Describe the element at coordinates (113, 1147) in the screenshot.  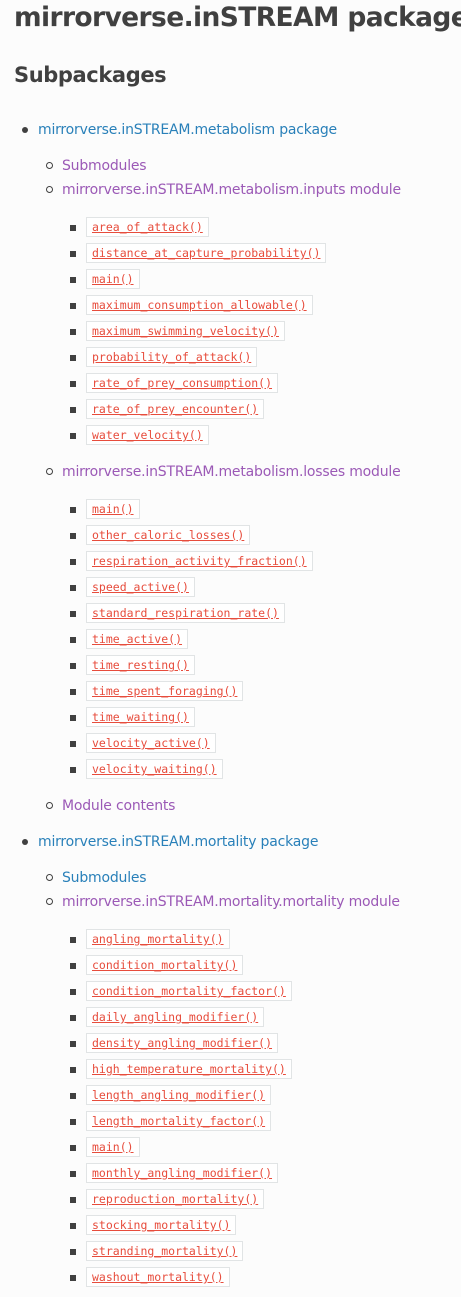
I see `mortality-function-link: main()` at that location.